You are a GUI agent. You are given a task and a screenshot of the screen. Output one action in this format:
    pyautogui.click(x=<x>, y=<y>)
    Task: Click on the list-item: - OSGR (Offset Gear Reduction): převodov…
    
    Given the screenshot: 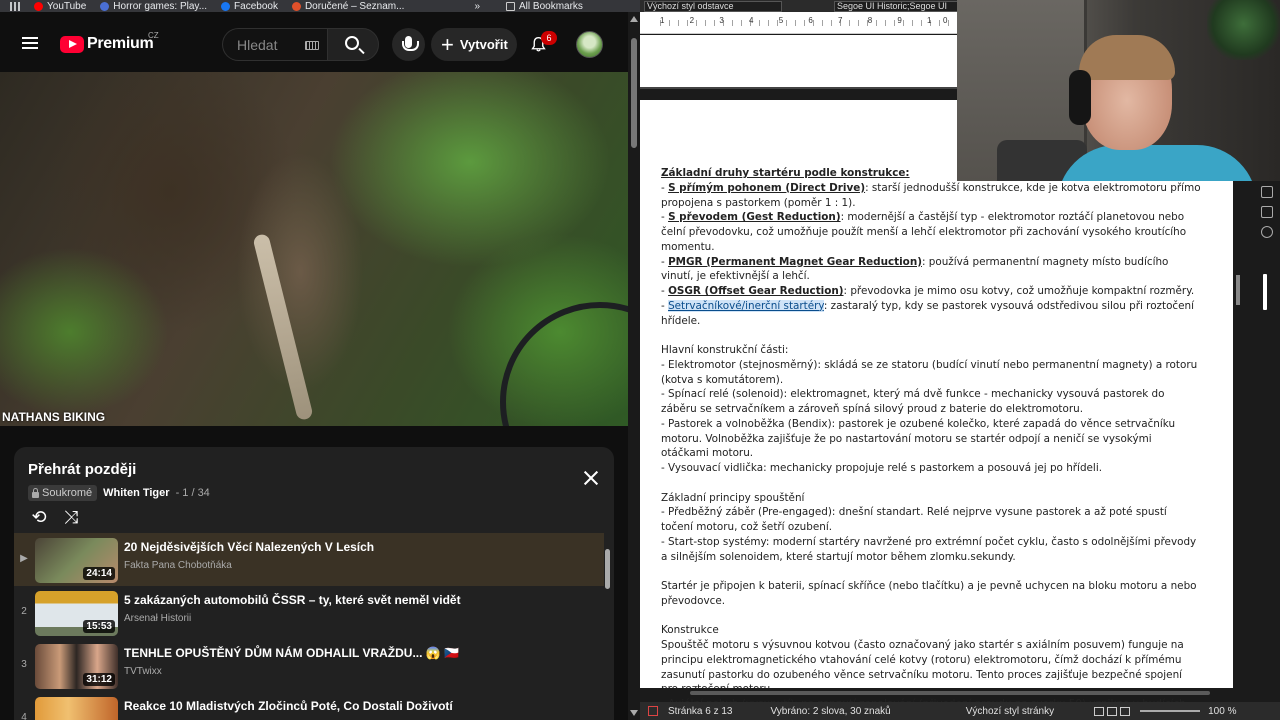 What is the action you would take?
    pyautogui.click(x=931, y=291)
    